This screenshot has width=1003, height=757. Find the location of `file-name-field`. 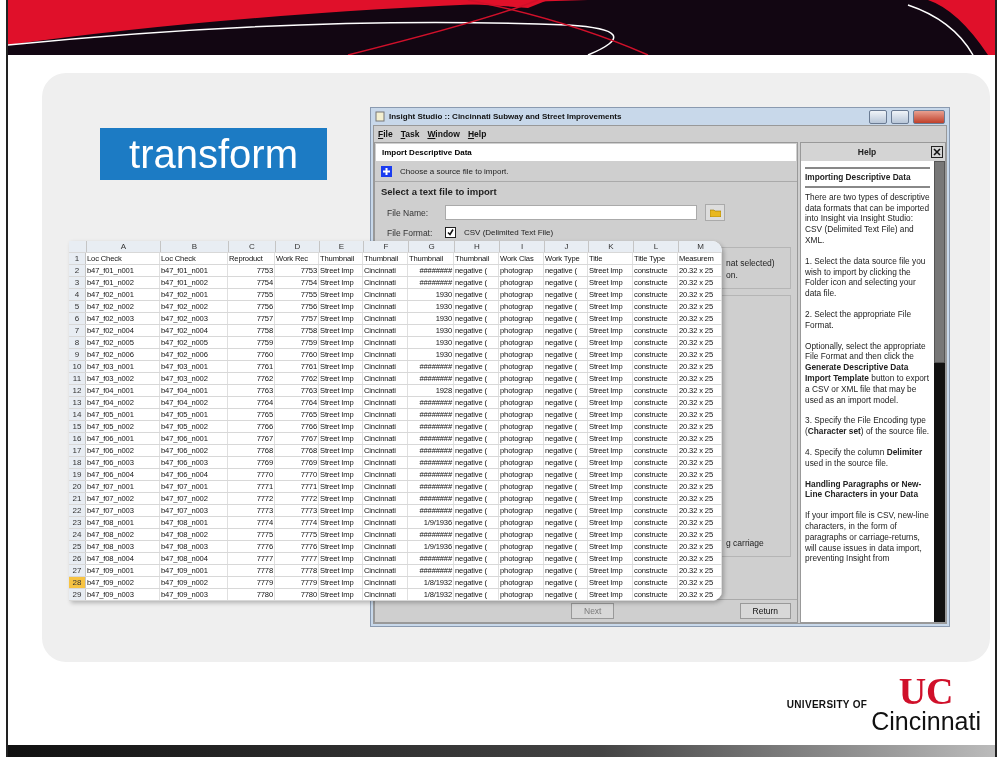

file-name-field is located at coordinates (571, 212).